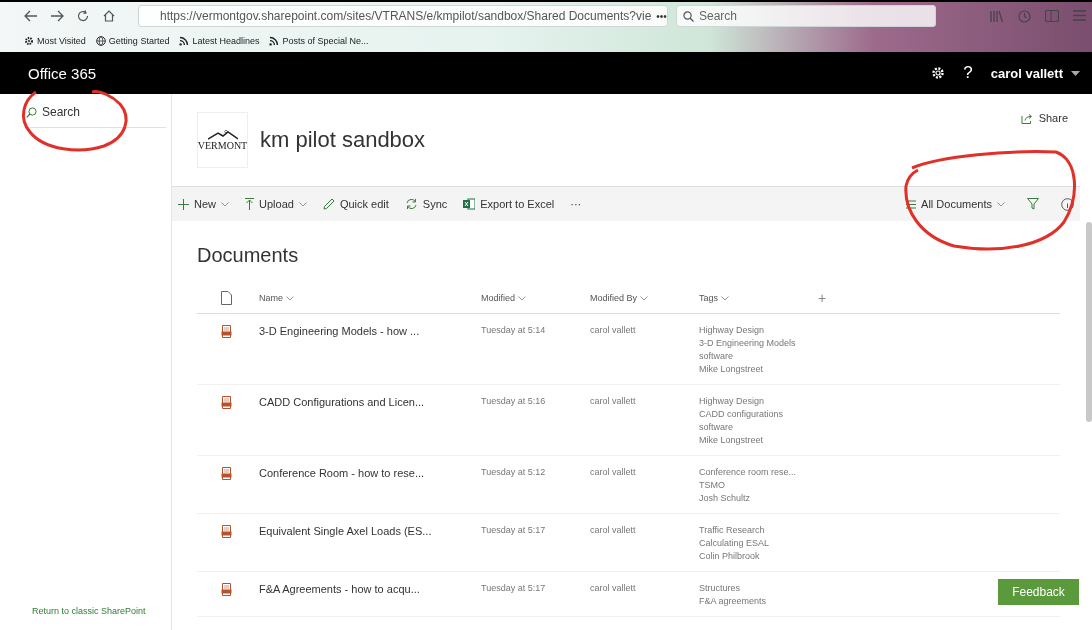 Image resolution: width=1092 pixels, height=630 pixels. Describe the element at coordinates (1044, 118) in the screenshot. I see `share-button: Share` at that location.